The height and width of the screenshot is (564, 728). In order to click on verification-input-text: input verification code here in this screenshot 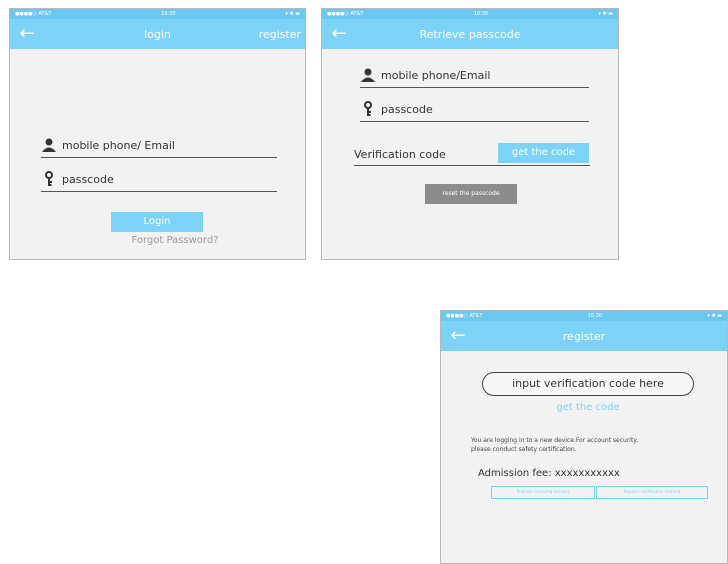, I will do `click(588, 383)`.